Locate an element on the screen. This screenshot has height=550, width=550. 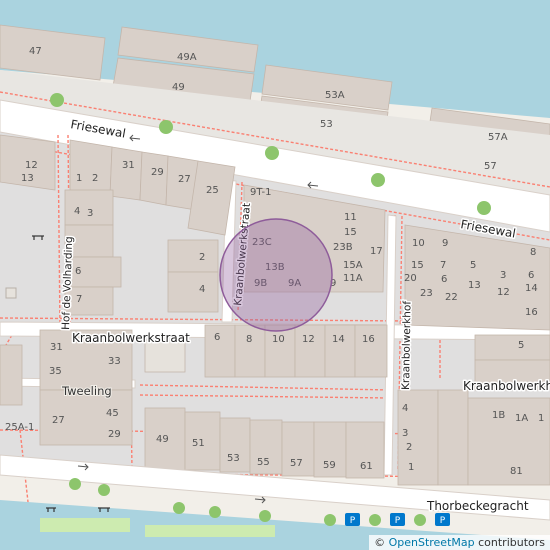
house-number: 17 is located at coordinates (376, 251).